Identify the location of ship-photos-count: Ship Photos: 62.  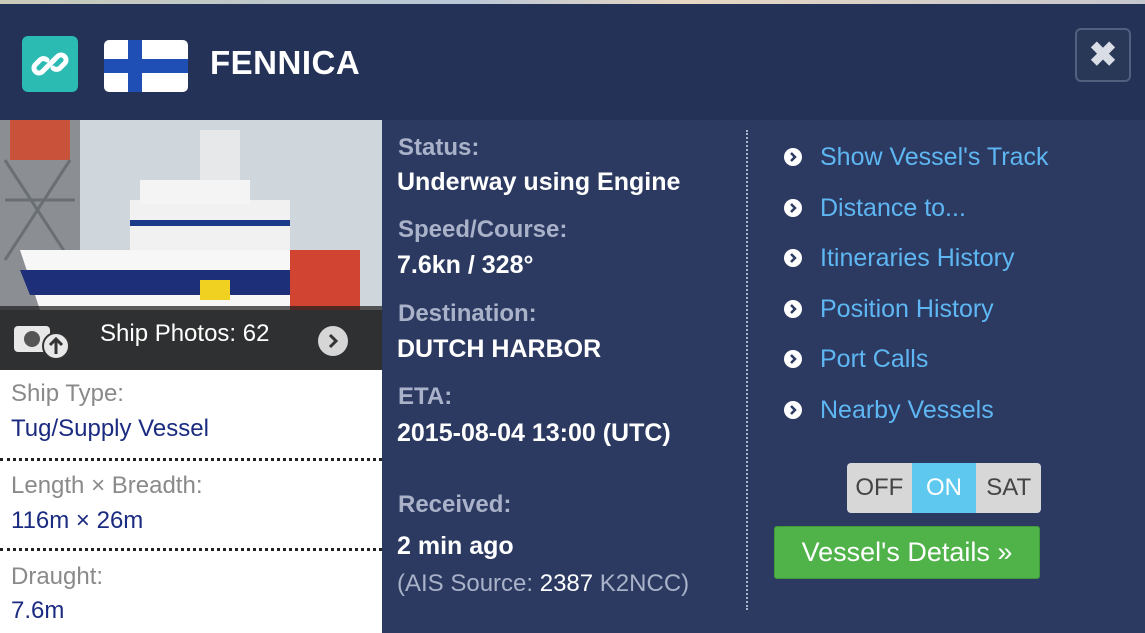
(184, 334).